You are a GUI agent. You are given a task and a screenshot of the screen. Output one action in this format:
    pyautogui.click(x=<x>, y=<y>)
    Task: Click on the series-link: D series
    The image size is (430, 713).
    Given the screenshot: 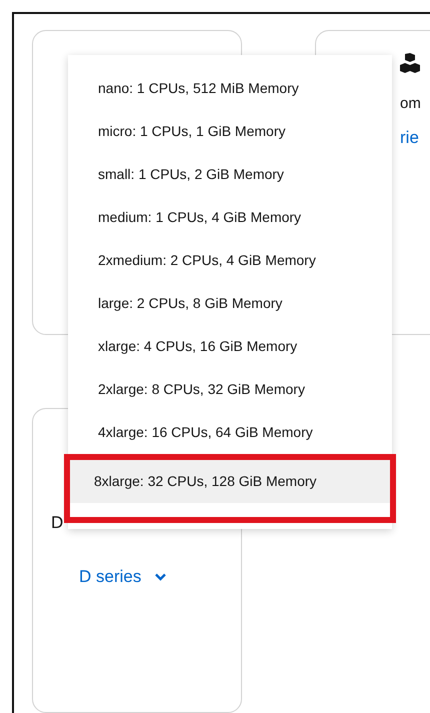 What is the action you would take?
    pyautogui.click(x=122, y=577)
    